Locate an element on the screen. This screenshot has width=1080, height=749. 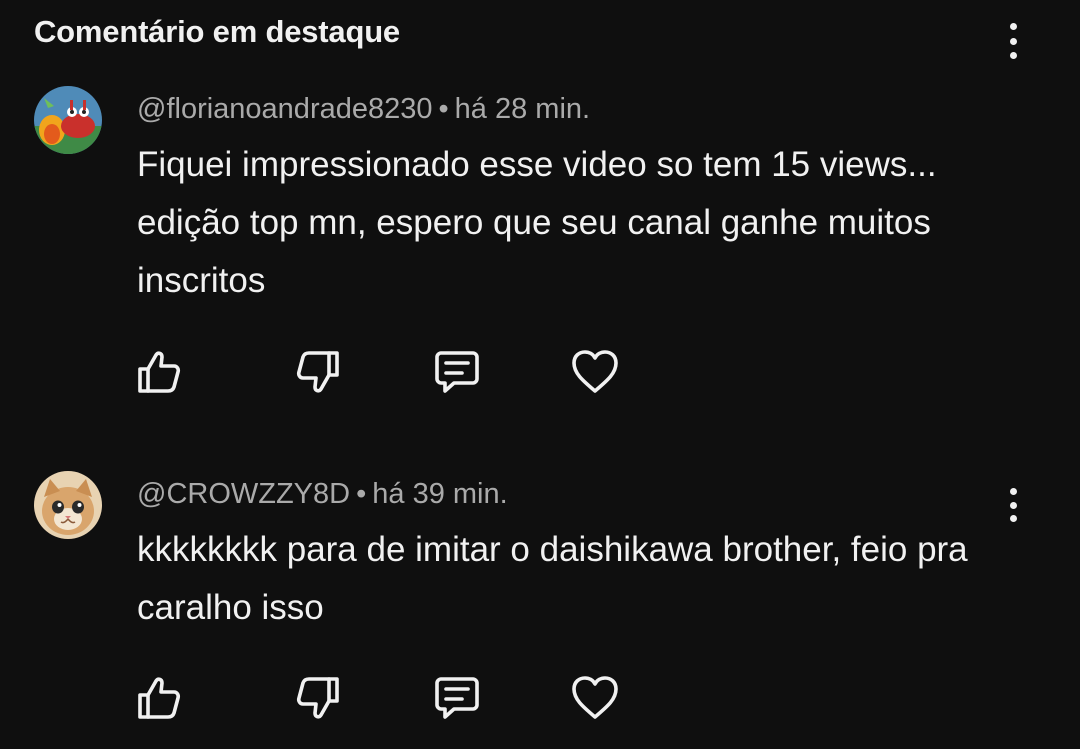
comment-meta: @CROWZZY8D • há 39 min. is located at coordinates (322, 494).